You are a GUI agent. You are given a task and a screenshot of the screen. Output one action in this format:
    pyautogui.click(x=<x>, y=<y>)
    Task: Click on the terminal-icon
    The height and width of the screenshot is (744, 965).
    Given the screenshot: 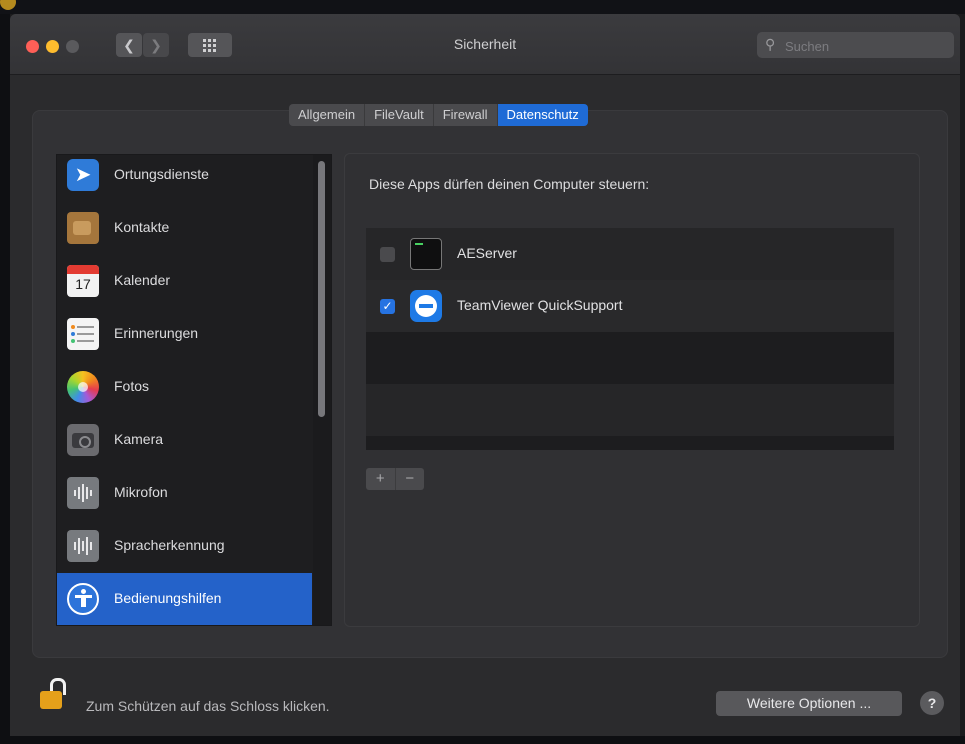 What is the action you would take?
    pyautogui.click(x=426, y=254)
    